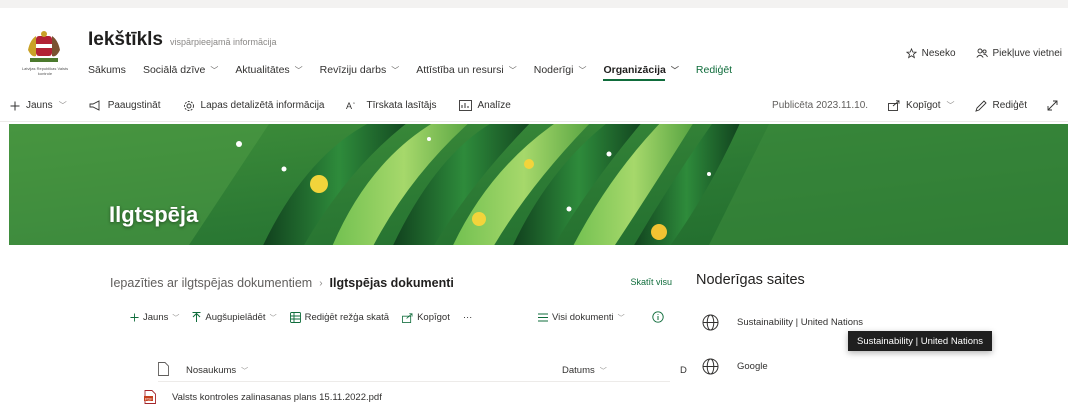  I want to click on view-selector: Visi dokumenti ﹀, so click(581, 317).